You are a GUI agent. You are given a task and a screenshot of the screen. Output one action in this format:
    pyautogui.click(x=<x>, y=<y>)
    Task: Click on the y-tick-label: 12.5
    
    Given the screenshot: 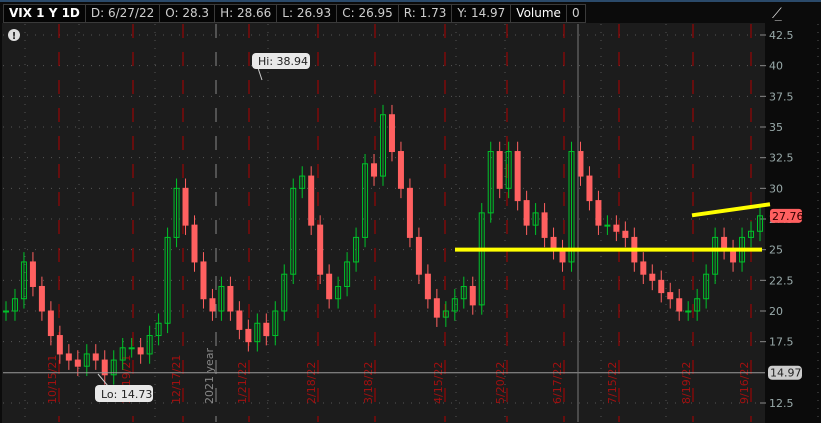 What is the action you would take?
    pyautogui.click(x=781, y=403)
    